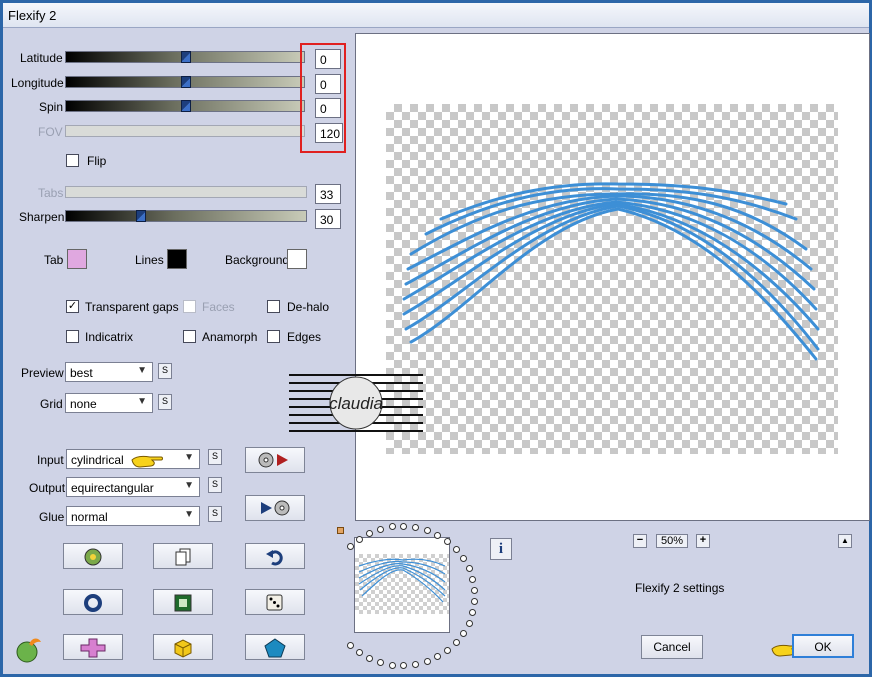 Image resolution: width=872 pixels, height=677 pixels. I want to click on cube-button, so click(183, 647).